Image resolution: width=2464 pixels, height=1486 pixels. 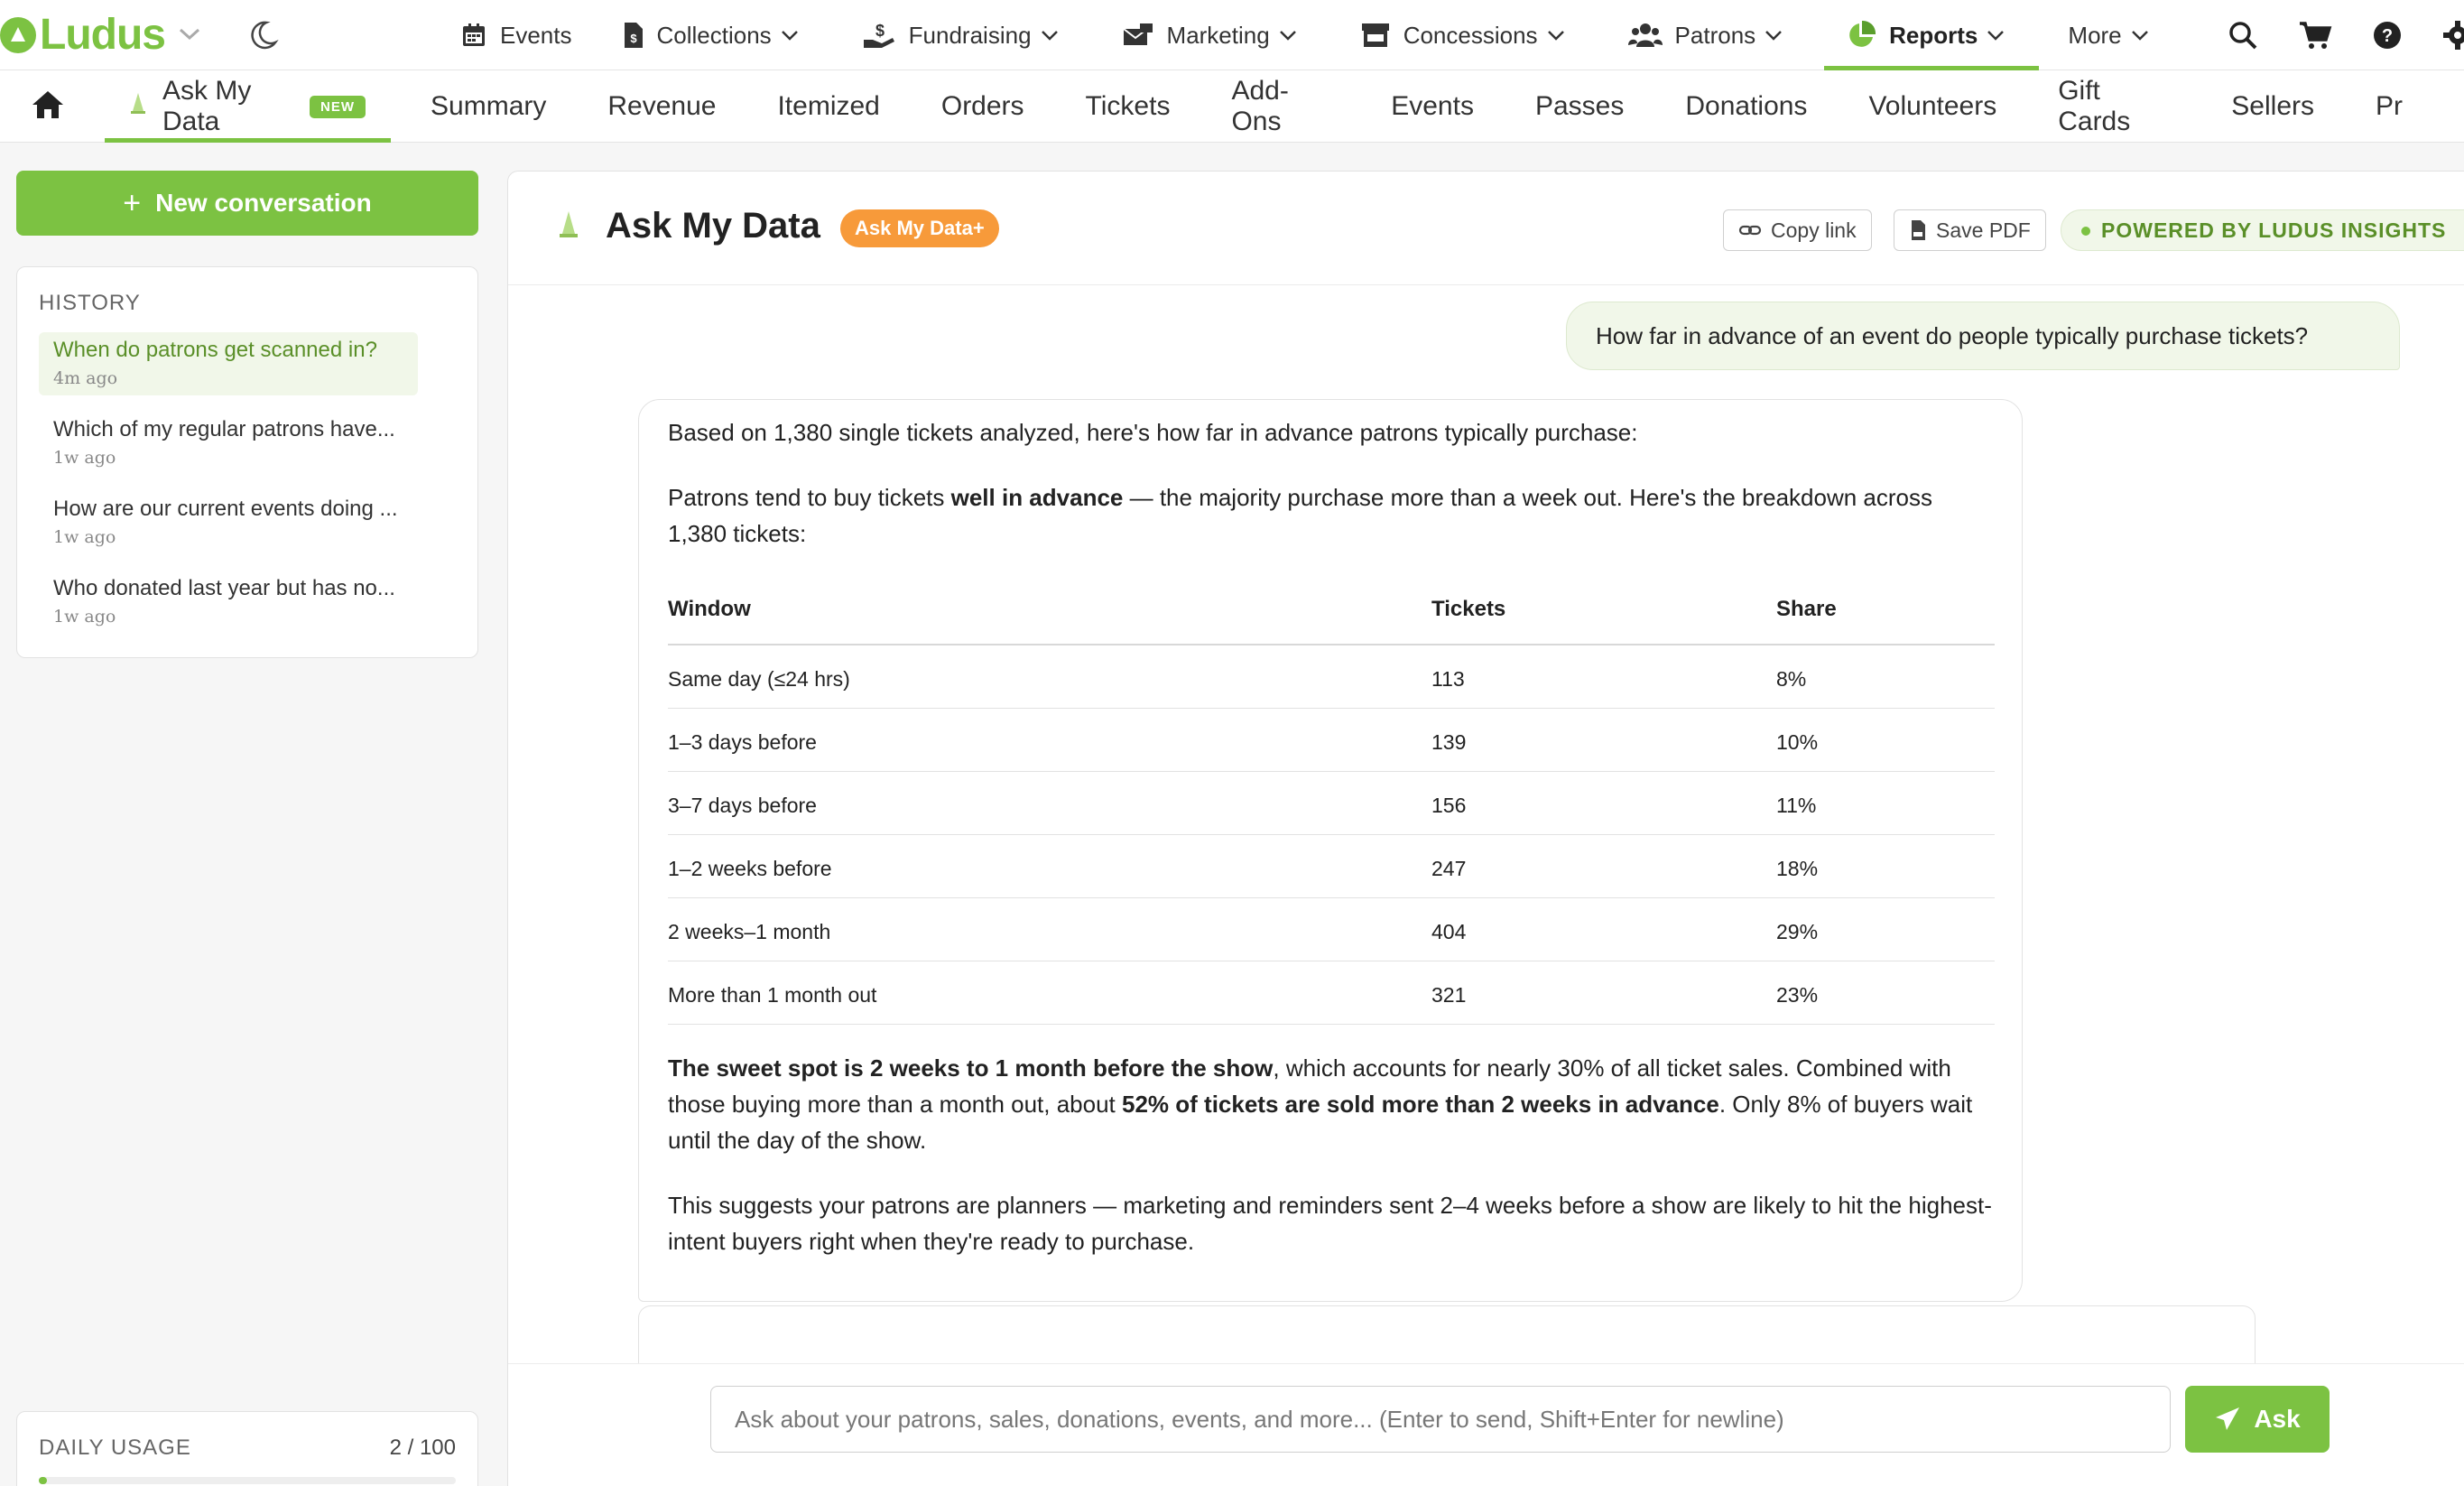 What do you see at coordinates (1331, 803) in the screenshot?
I see `table-row: 3–7 days before 156 11%` at bounding box center [1331, 803].